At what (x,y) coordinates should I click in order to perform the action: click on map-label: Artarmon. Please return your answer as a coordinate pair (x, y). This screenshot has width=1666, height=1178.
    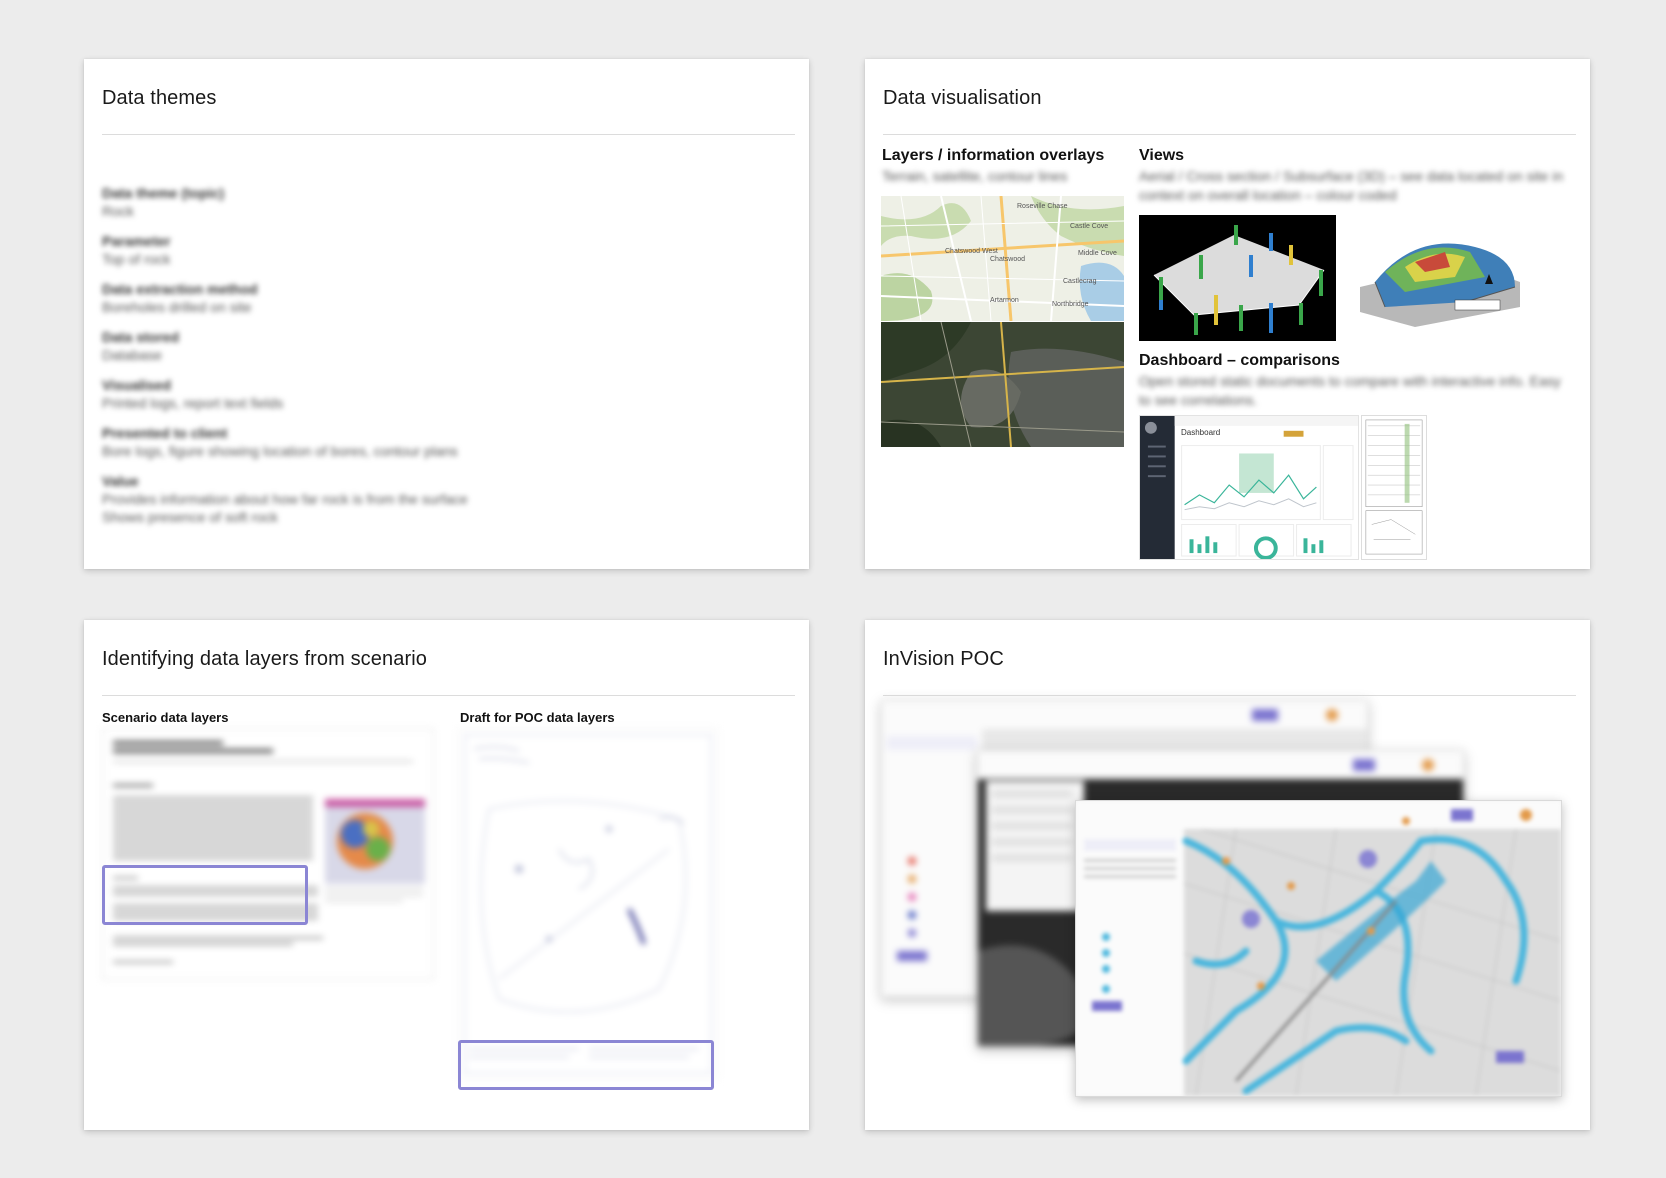
    Looking at the image, I should click on (1004, 300).